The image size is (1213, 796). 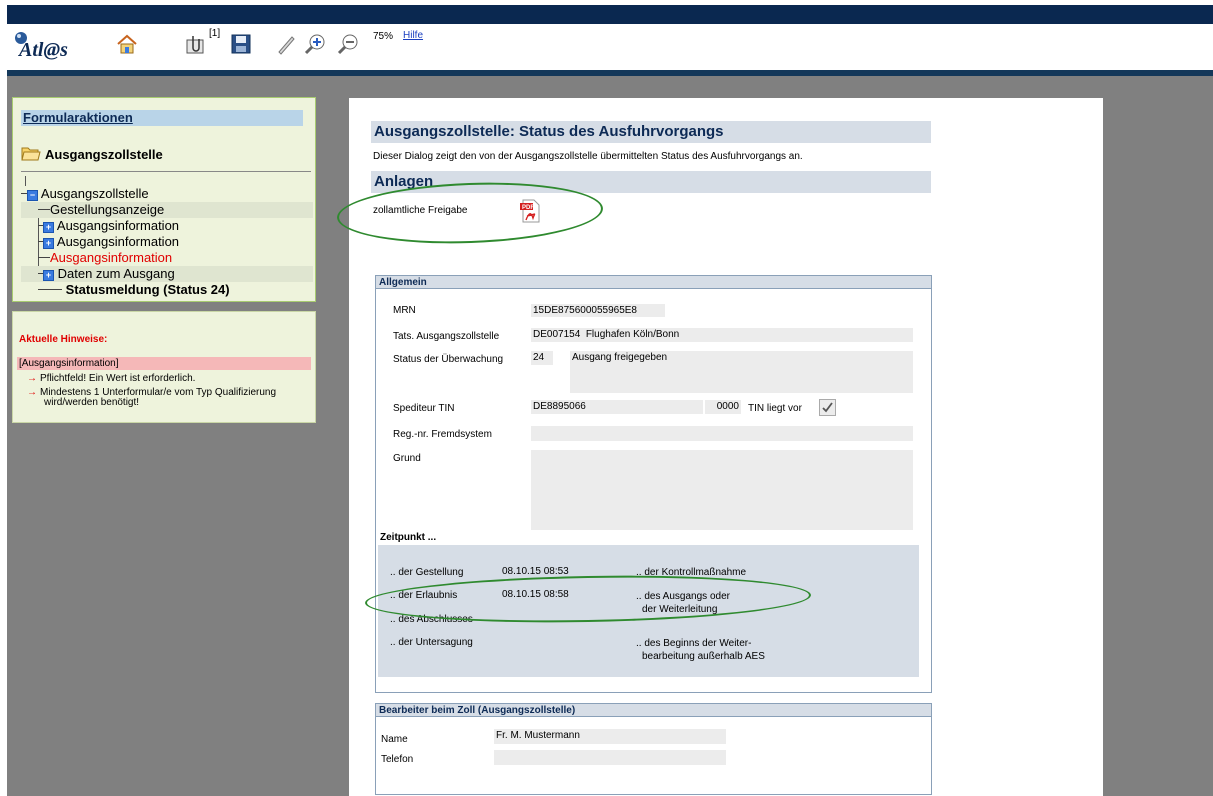 What do you see at coordinates (723, 407) in the screenshot?
I see `spediteur-suffix-field: 0000` at bounding box center [723, 407].